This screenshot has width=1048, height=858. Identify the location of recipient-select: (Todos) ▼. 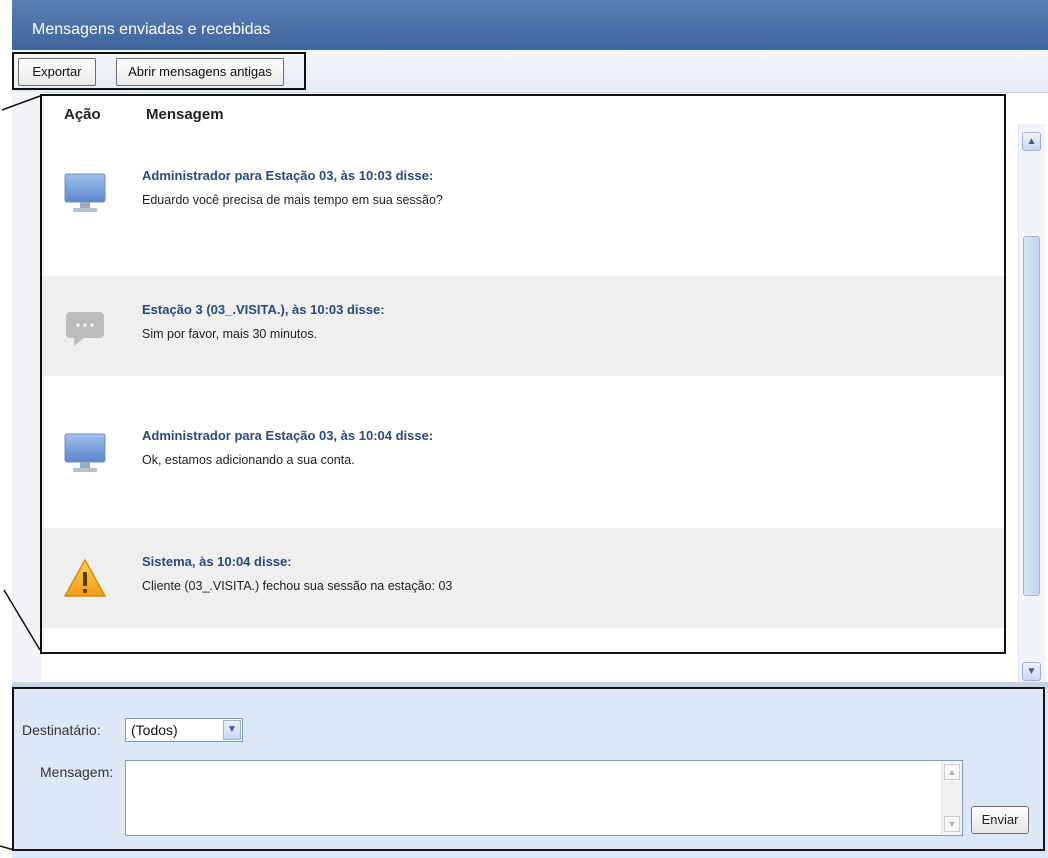
(184, 730).